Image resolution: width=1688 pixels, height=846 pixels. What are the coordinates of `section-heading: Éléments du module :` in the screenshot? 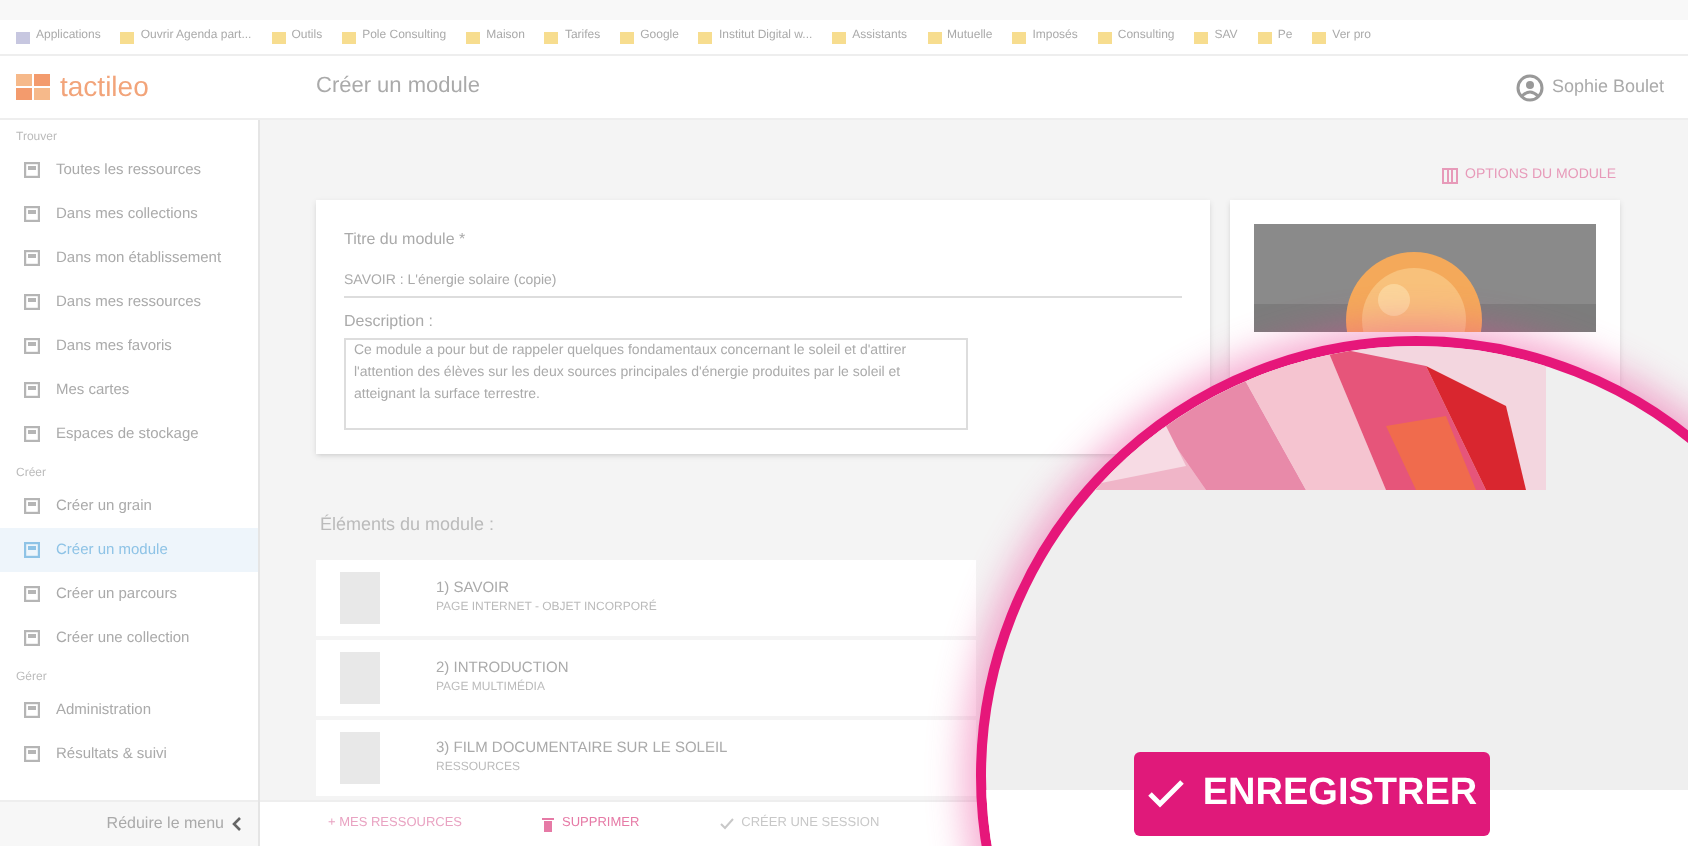 It's located at (407, 525).